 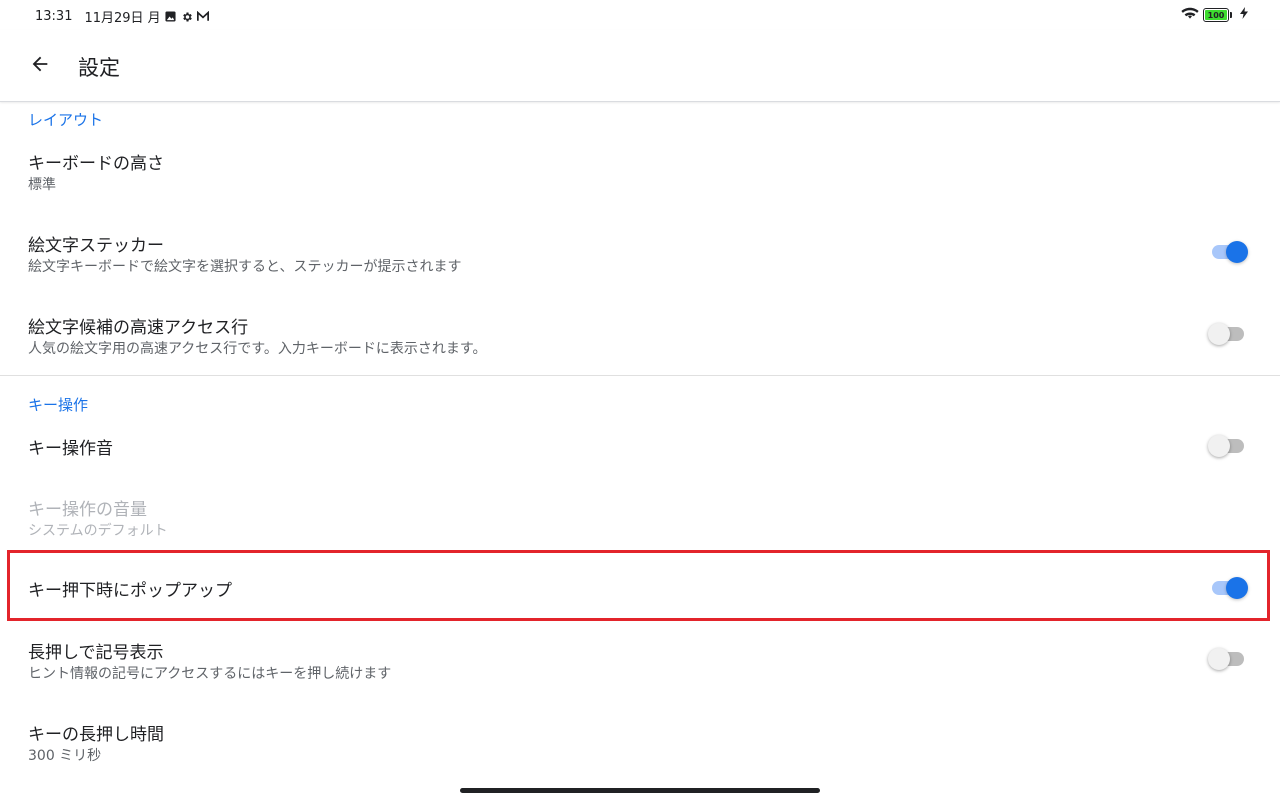 I want to click on pref-summary: 絵文字キーボードで絵文字を選択すると、ステッカーが提示されます, so click(x=245, y=267).